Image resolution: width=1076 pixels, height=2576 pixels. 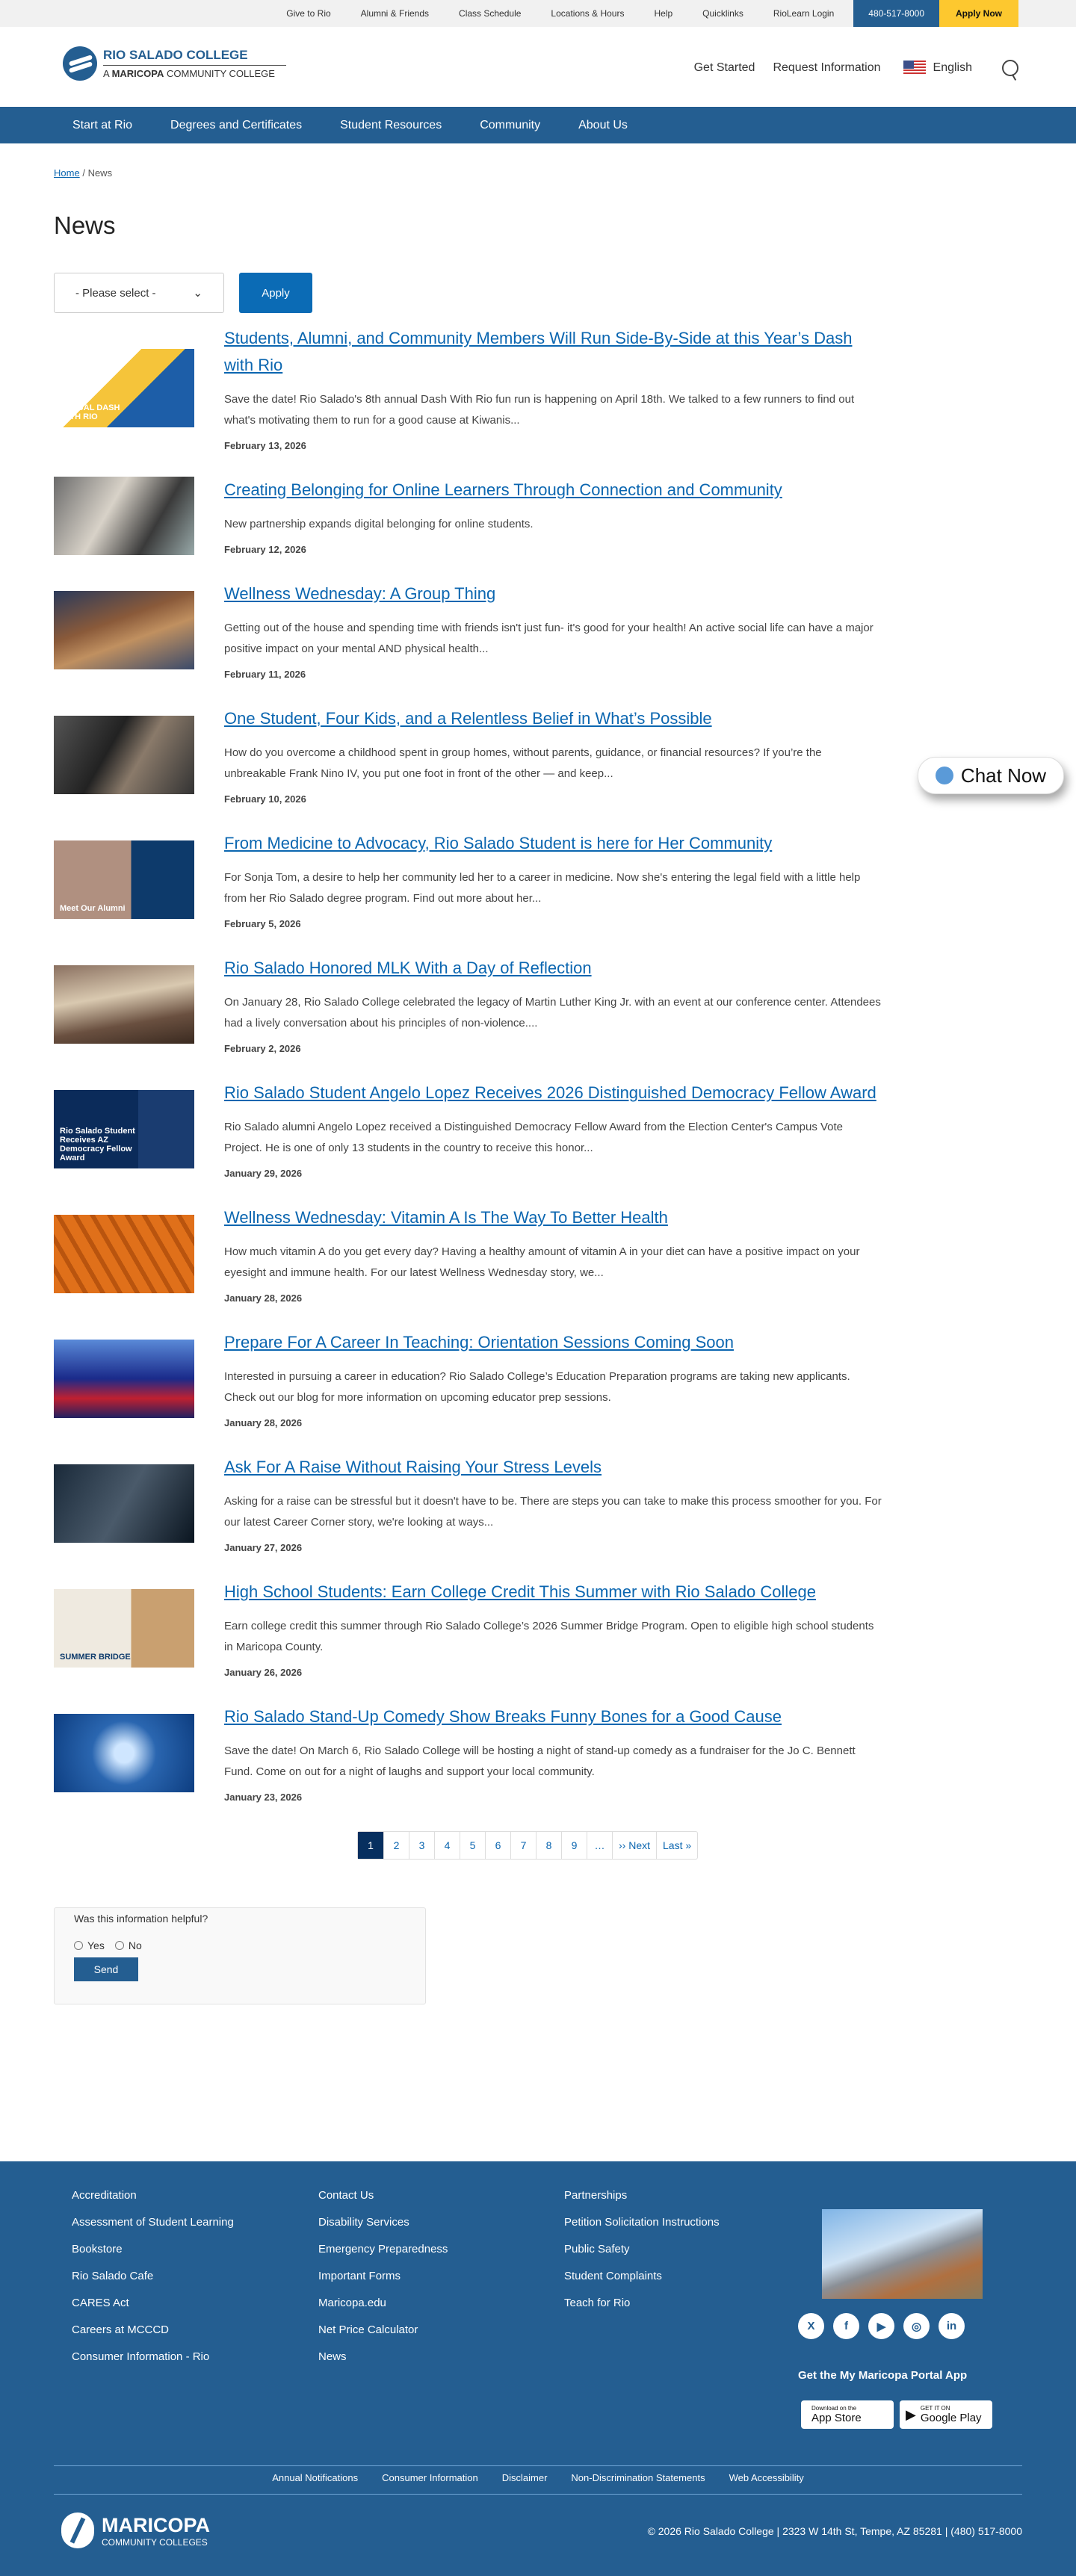 I want to click on footer-link: Emergency Preparedness, so click(x=383, y=2249).